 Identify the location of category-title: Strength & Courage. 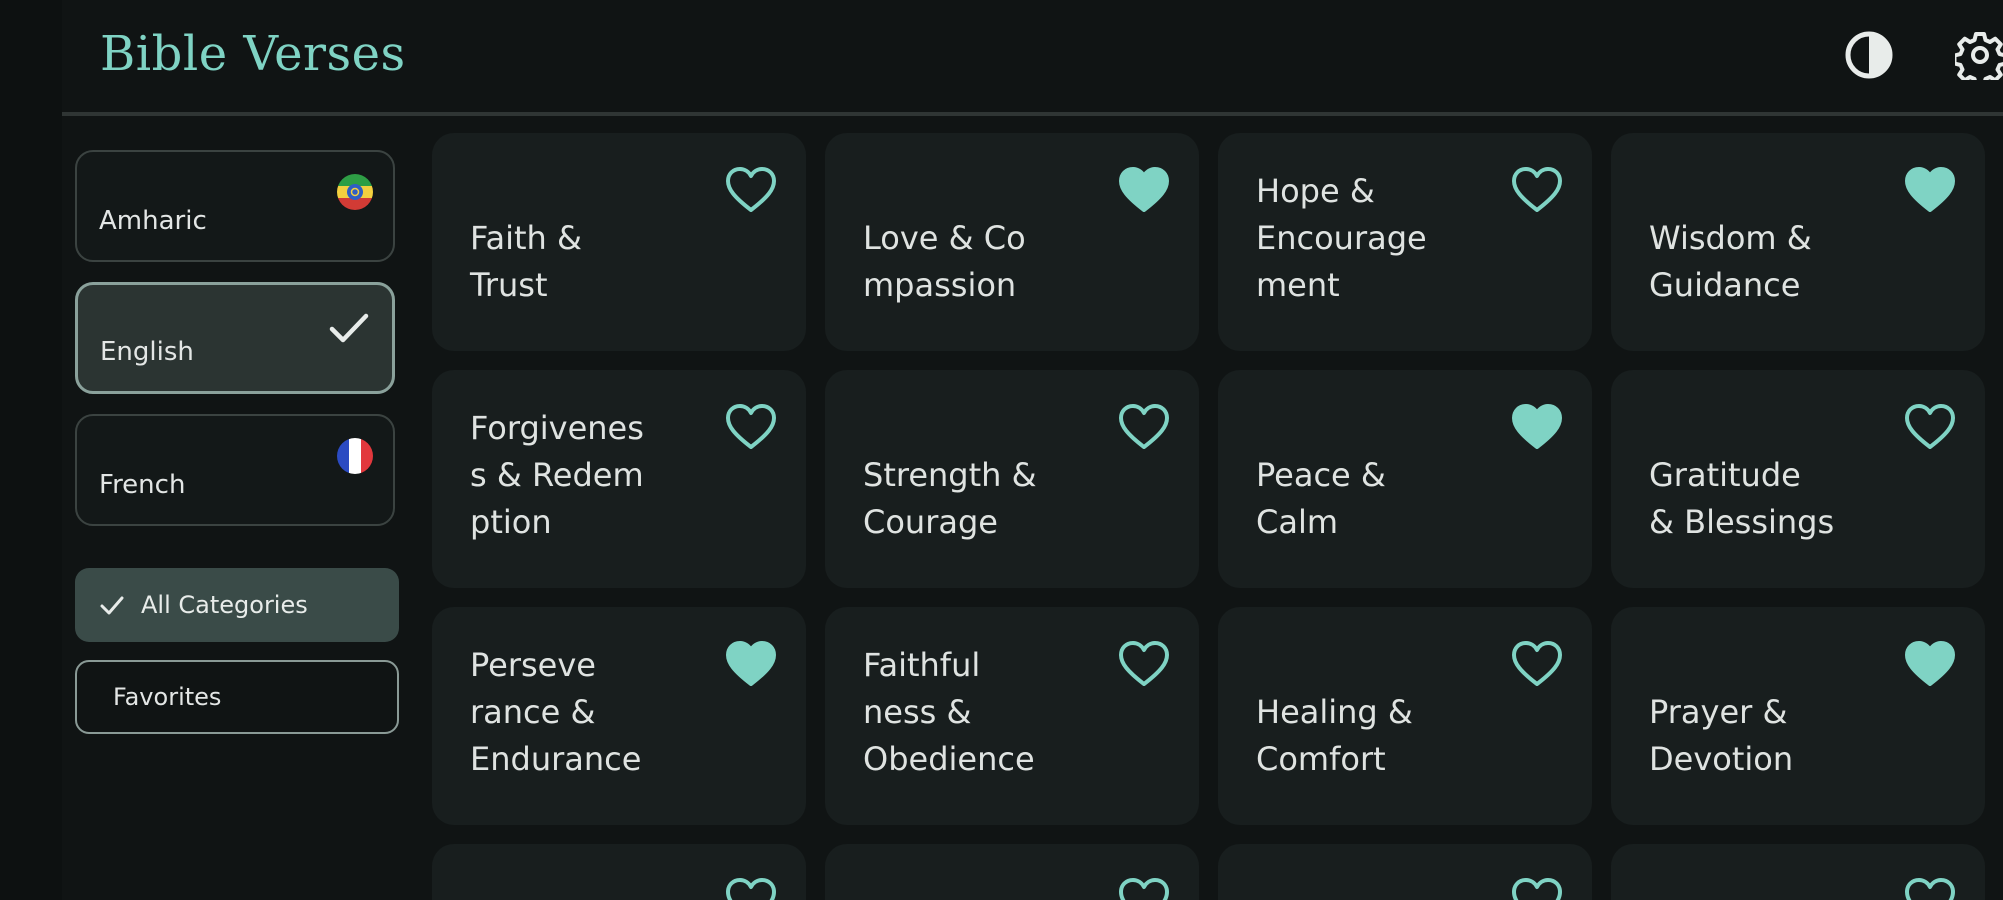
(950, 498).